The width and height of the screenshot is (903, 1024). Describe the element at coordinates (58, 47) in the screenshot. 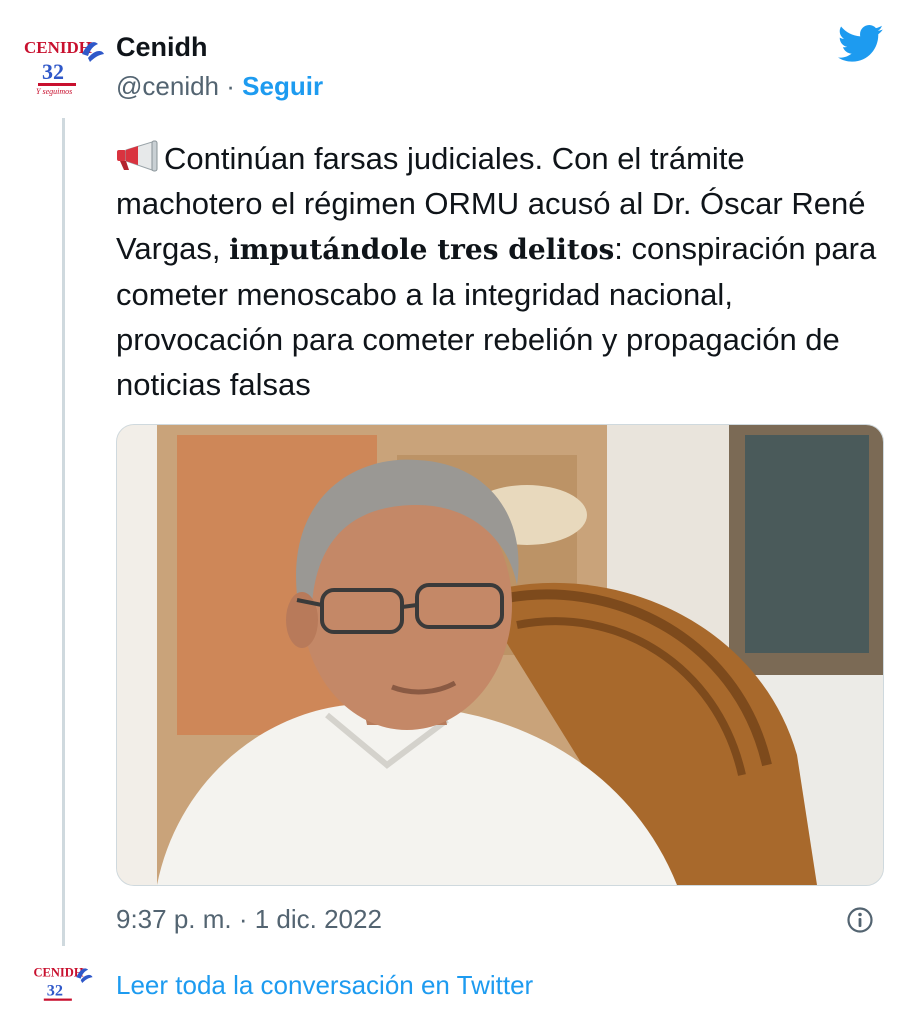

I see `avatar-logo-text: CENIDH` at that location.